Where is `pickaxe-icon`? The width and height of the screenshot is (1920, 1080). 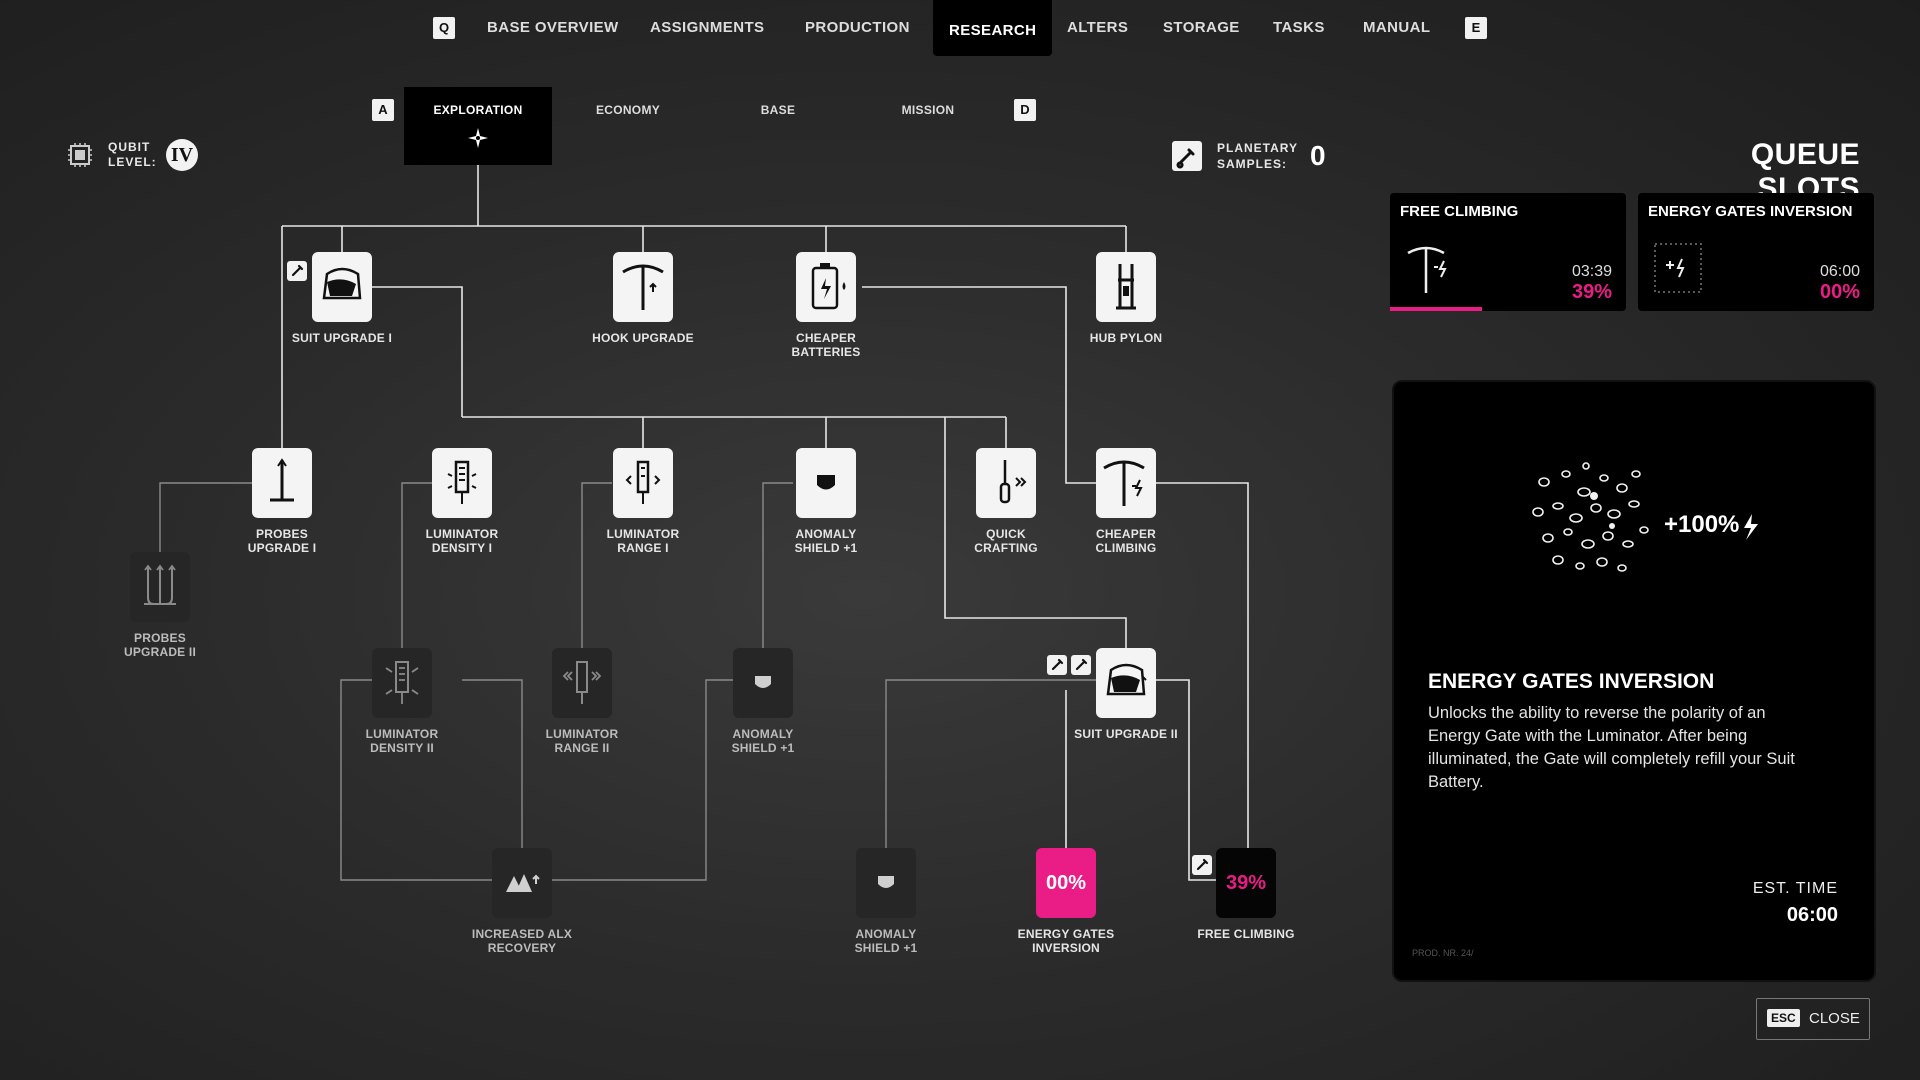 pickaxe-icon is located at coordinates (643, 287).